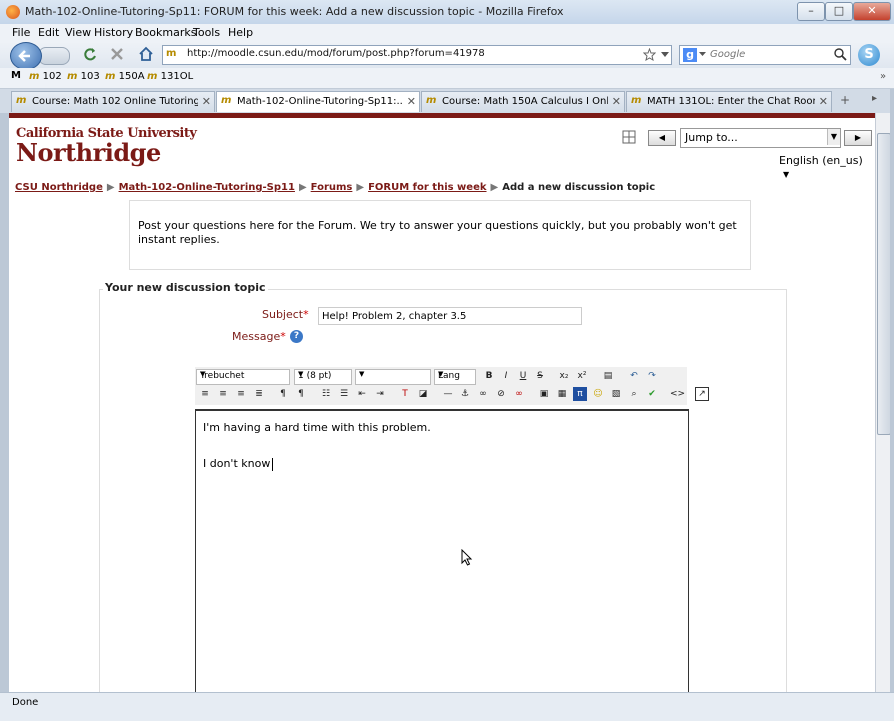  What do you see at coordinates (206, 32) in the screenshot?
I see `menu-tools: Tools` at bounding box center [206, 32].